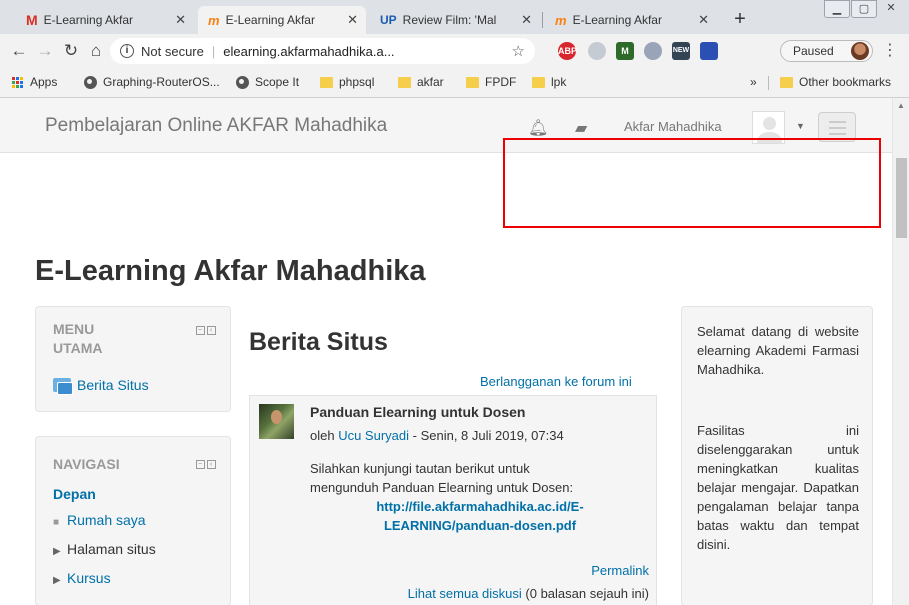 This screenshot has height=605, width=909. Describe the element at coordinates (214, 20) in the screenshot. I see `moodle-icon: m` at that location.